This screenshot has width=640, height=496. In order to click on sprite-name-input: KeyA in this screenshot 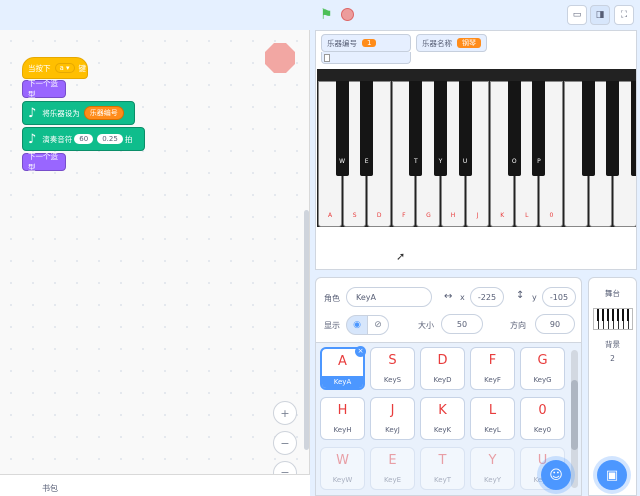, I will do `click(389, 297)`.